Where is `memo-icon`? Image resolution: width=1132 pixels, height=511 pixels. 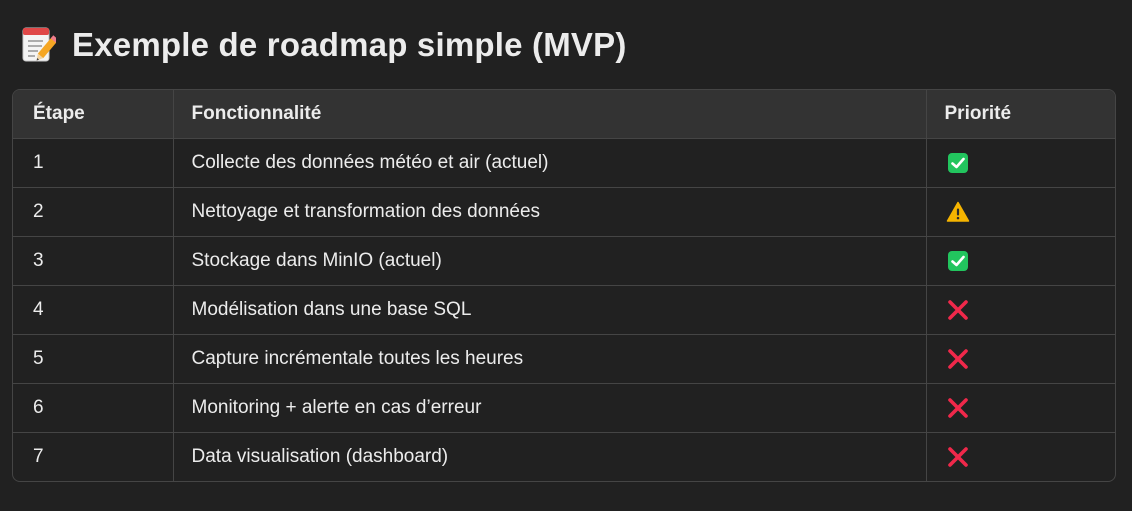
memo-icon is located at coordinates (39, 44).